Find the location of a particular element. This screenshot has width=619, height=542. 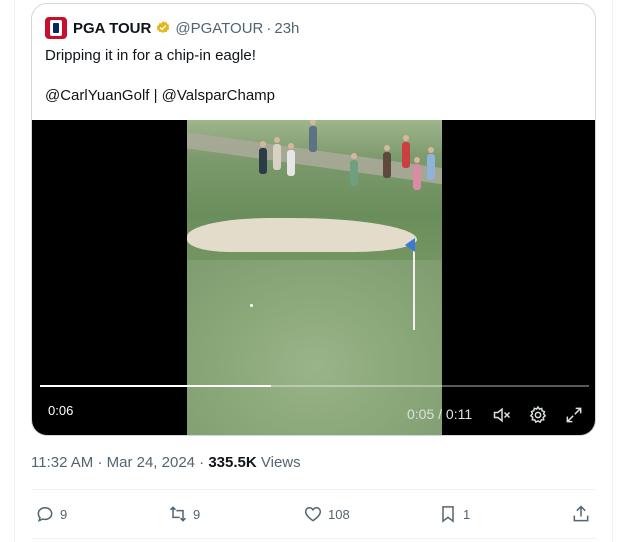

repost-icon is located at coordinates (178, 514).